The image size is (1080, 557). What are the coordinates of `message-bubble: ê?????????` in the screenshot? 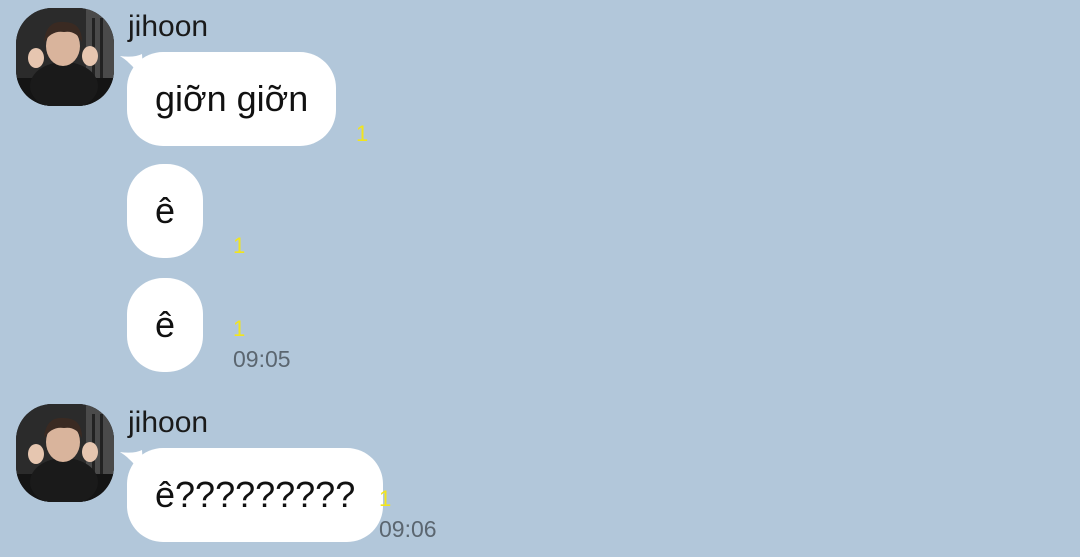 It's located at (255, 495).